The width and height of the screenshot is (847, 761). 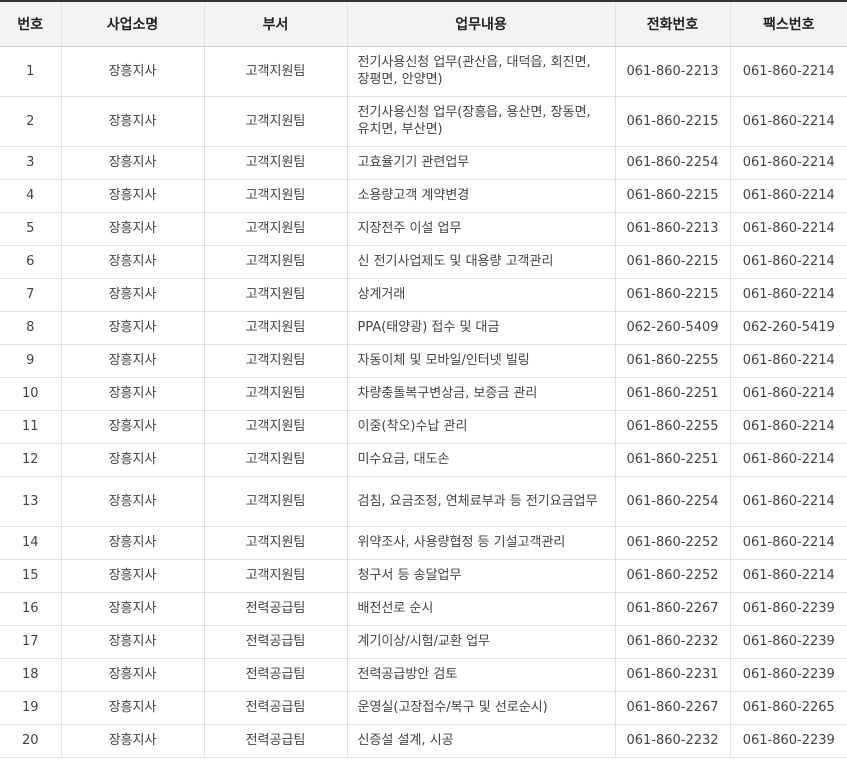 What do you see at coordinates (788, 23) in the screenshot?
I see `header-fax: 팩스번호` at bounding box center [788, 23].